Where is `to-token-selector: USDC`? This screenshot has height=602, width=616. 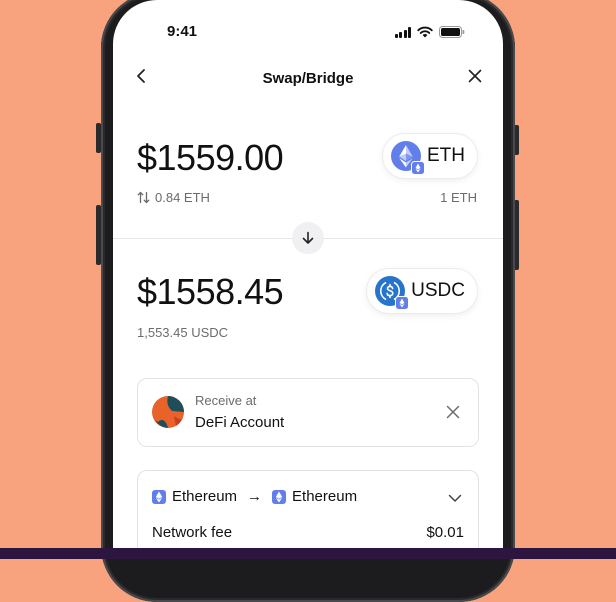 to-token-selector: USDC is located at coordinates (422, 291).